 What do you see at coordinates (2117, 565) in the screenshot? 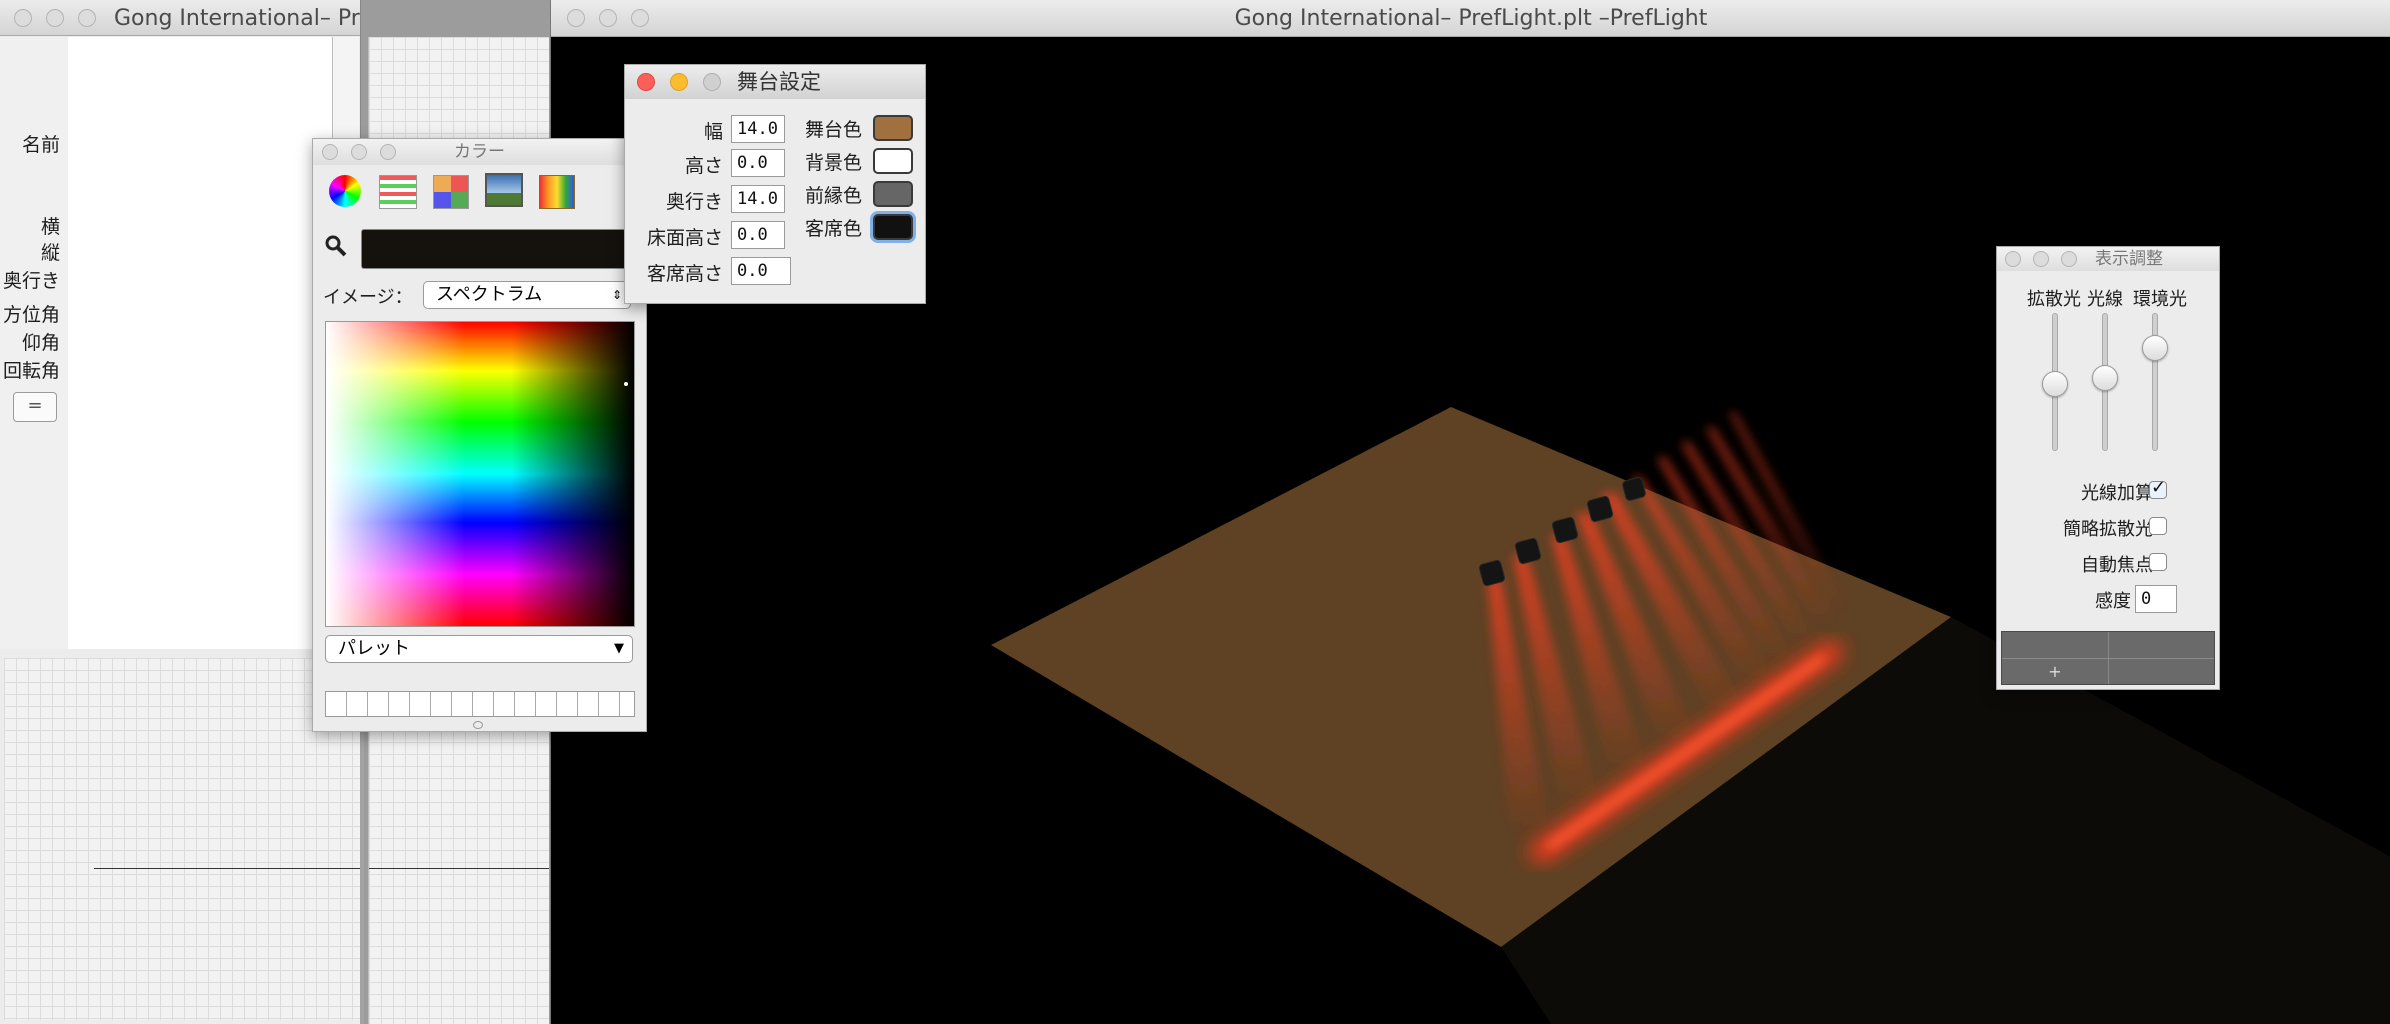
I see `auto-focus-label: 自動焦点` at bounding box center [2117, 565].